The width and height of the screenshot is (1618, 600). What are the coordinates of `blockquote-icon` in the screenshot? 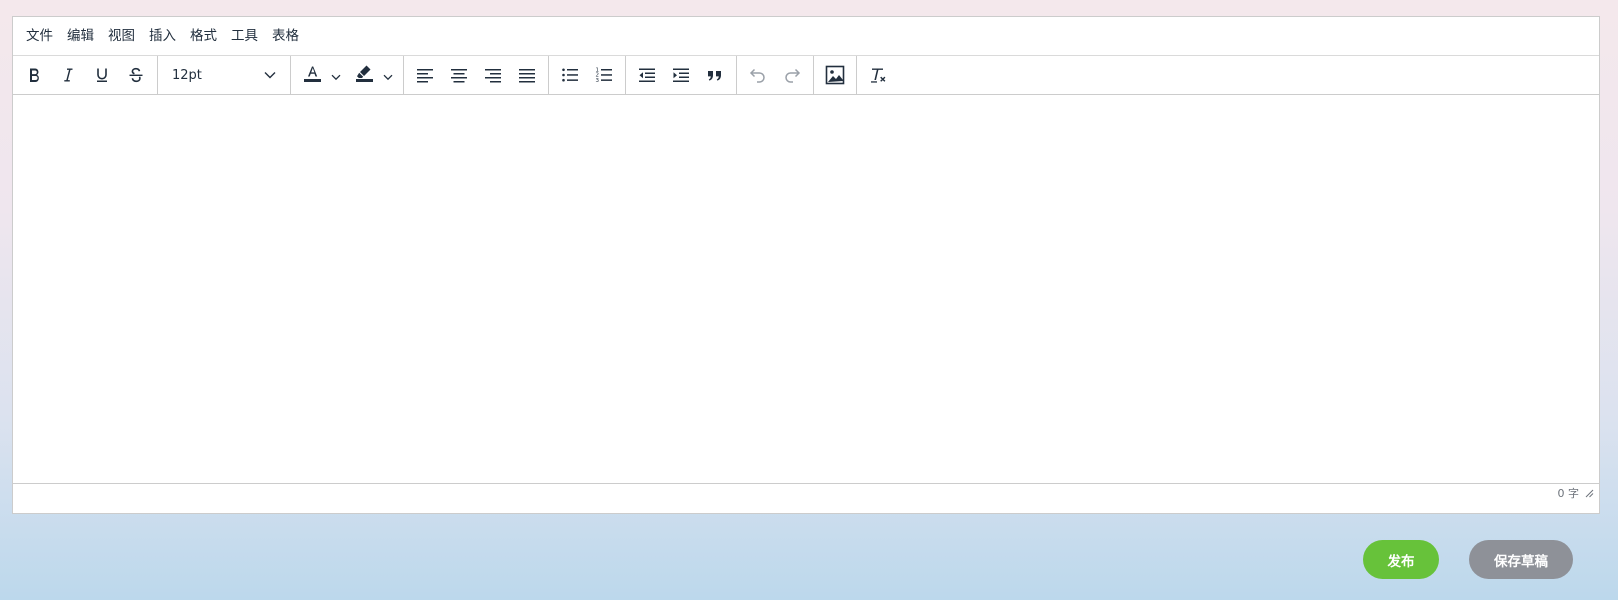 It's located at (715, 75).